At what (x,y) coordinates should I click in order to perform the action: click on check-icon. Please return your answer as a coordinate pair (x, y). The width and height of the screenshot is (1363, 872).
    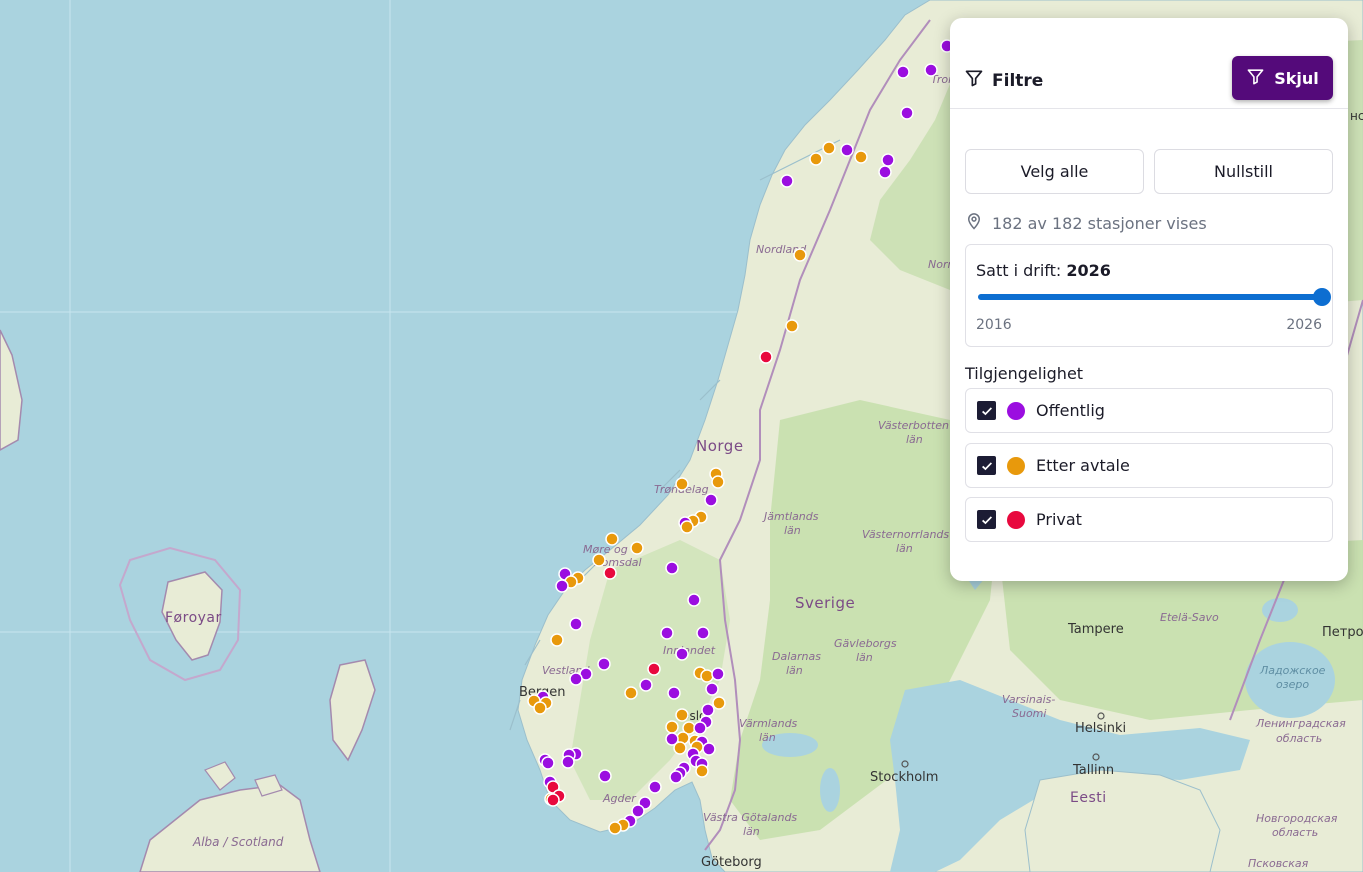
    Looking at the image, I should click on (986, 410).